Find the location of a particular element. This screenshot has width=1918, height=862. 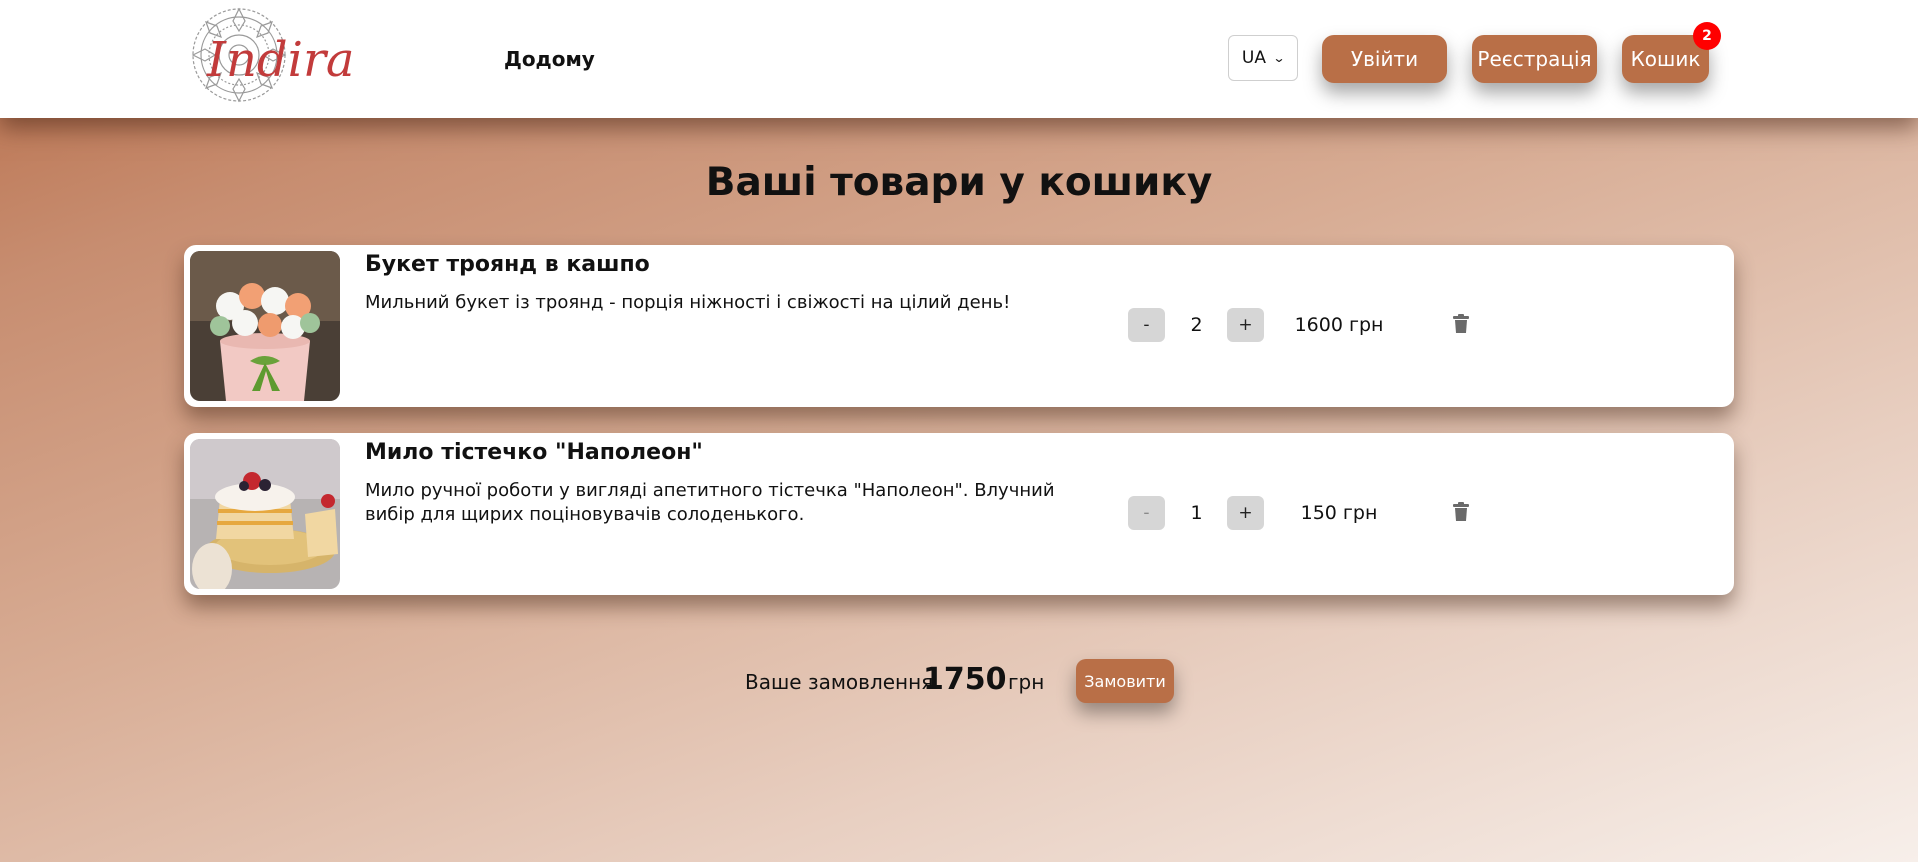

chevron-down-icon: ⌄ is located at coordinates (1279, 58).